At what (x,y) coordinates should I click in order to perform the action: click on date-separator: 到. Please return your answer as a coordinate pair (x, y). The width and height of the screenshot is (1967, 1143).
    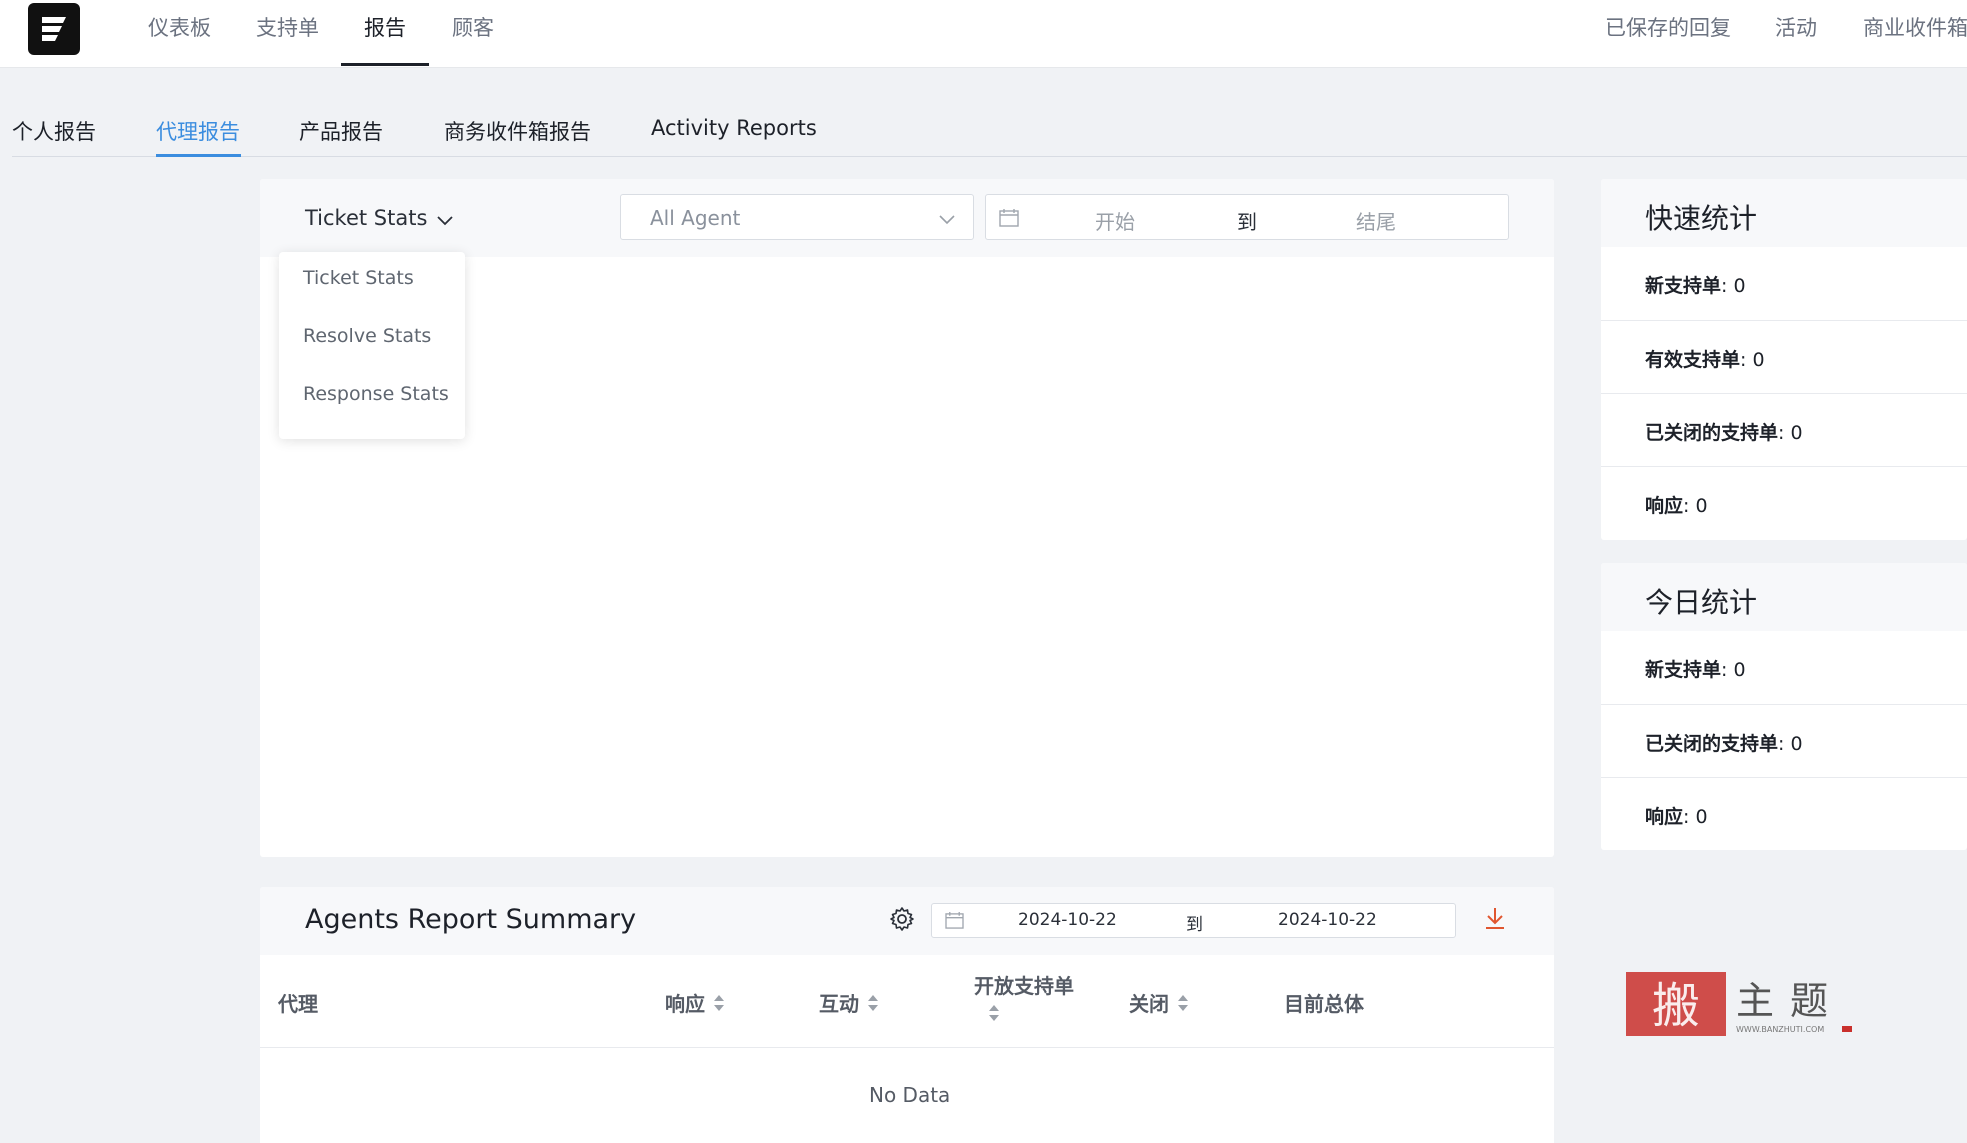
    Looking at the image, I should click on (1247, 222).